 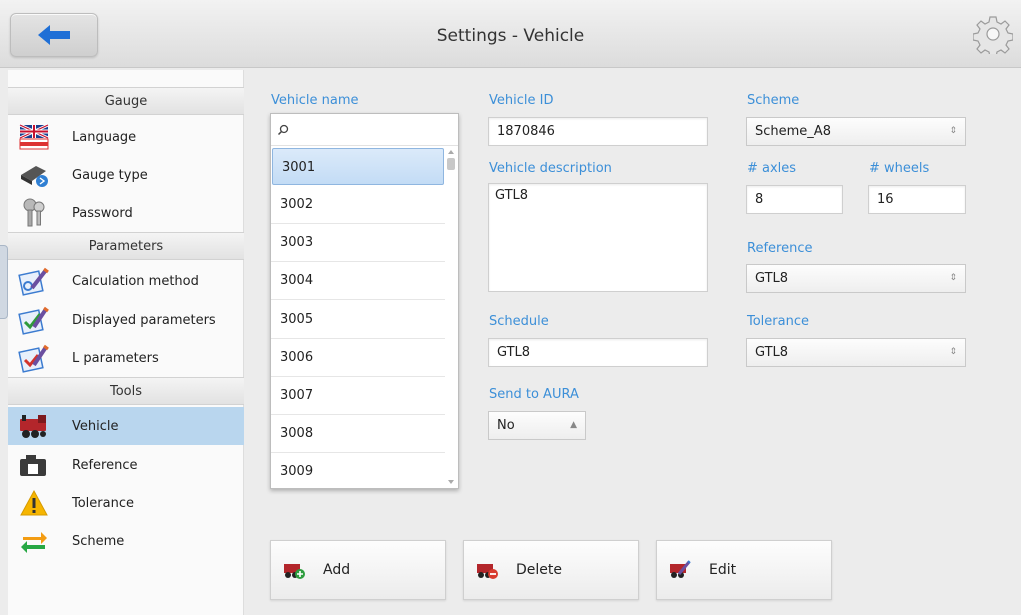 I want to click on sidebar-item-gauge-type: Gauge type, so click(x=126, y=175).